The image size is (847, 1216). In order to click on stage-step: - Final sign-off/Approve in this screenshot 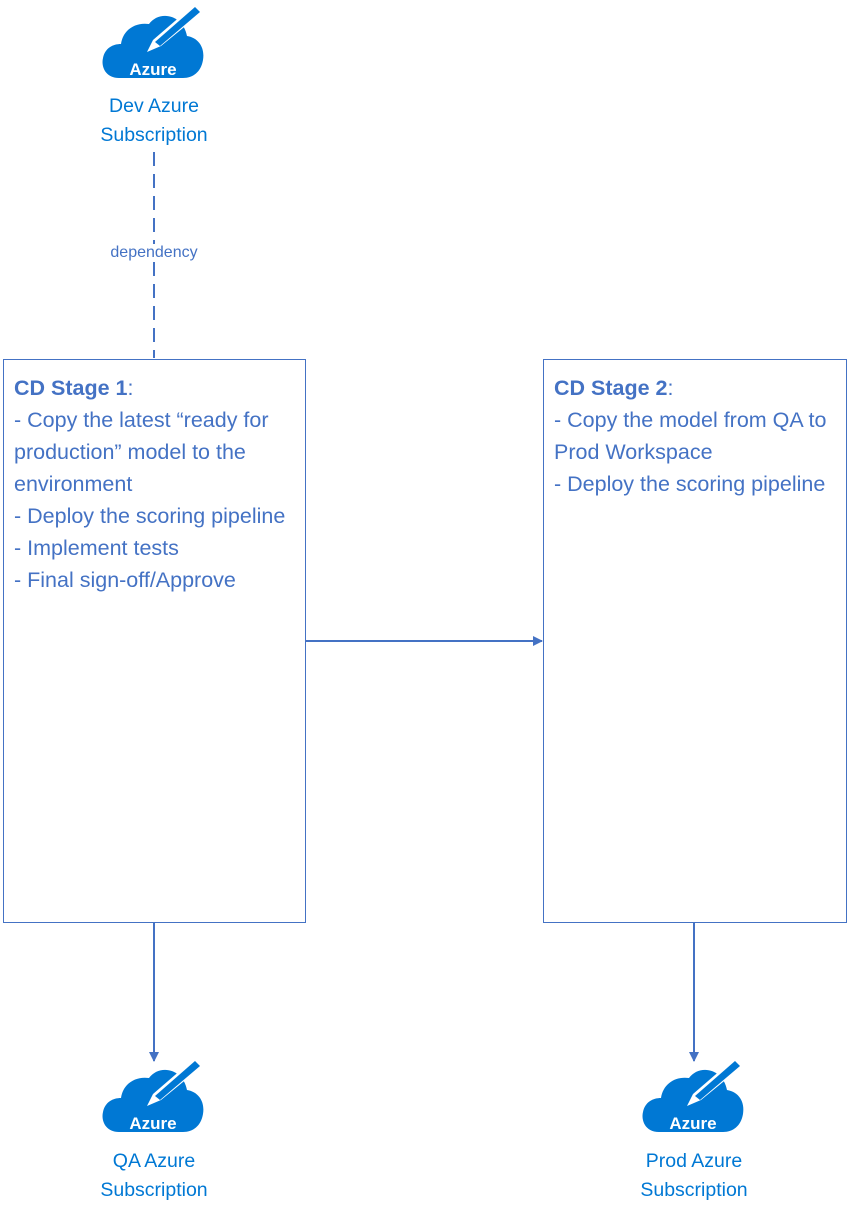, I will do `click(125, 580)`.